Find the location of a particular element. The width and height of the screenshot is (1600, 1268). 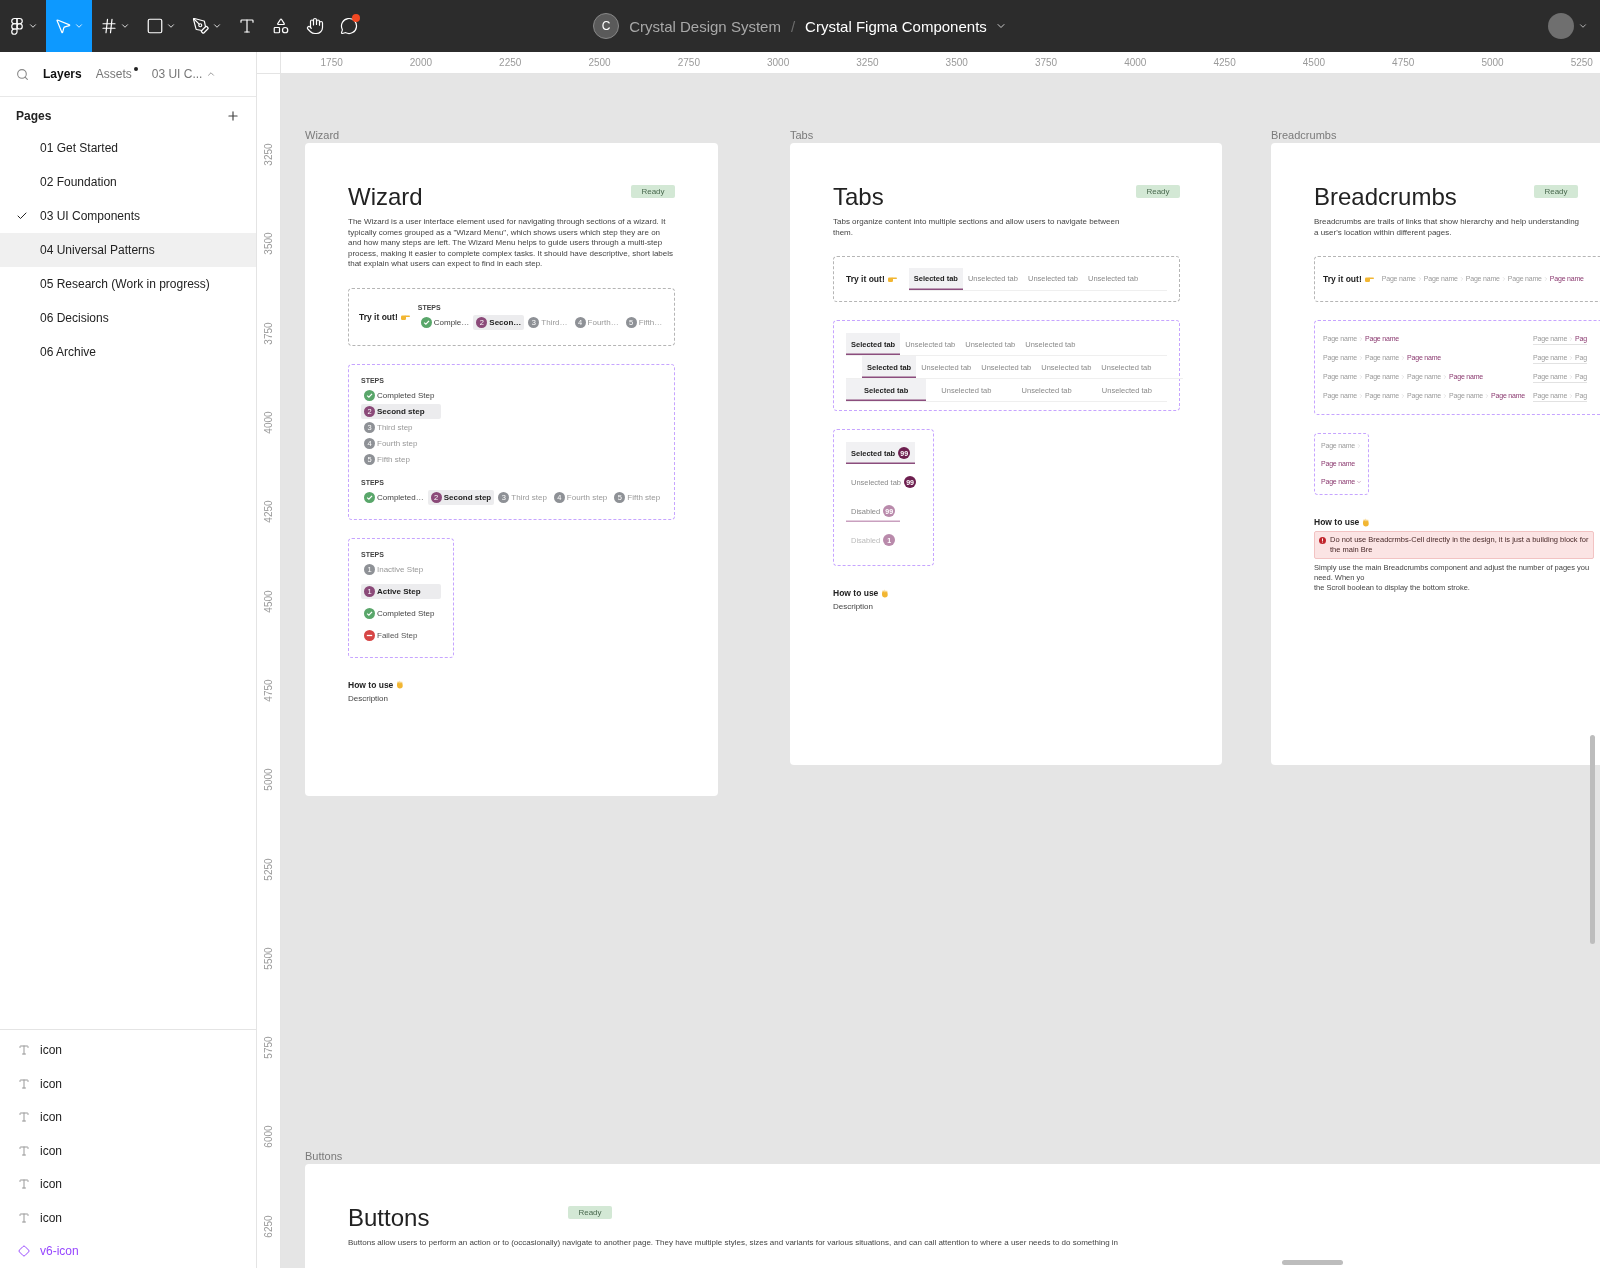

frame-label: Breadcrumbs is located at coordinates (1435, 136).